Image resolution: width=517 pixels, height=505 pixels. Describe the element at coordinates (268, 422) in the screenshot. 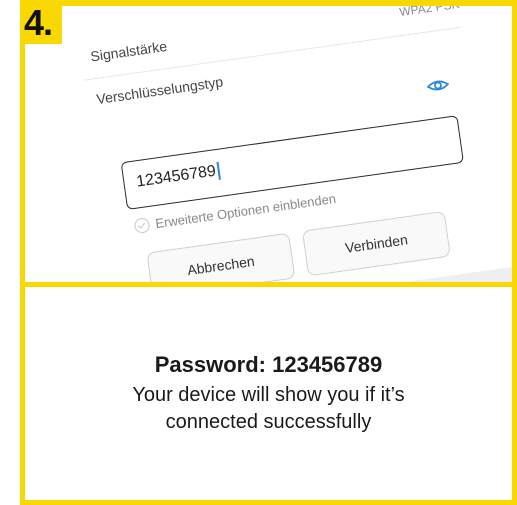

I see `caption-line-2: connected successfully` at that location.